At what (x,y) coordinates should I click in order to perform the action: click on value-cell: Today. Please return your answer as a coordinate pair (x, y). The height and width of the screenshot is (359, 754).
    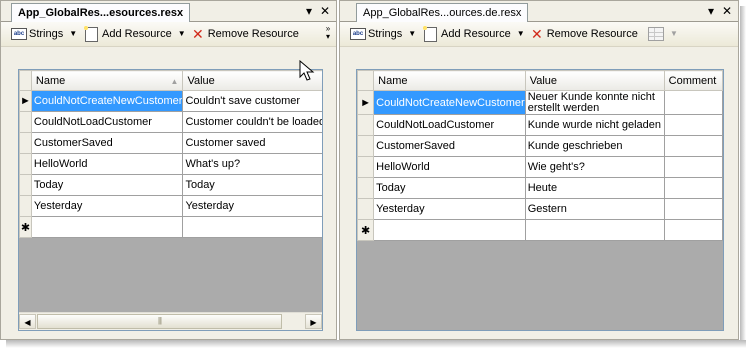
    Looking at the image, I should click on (252, 185).